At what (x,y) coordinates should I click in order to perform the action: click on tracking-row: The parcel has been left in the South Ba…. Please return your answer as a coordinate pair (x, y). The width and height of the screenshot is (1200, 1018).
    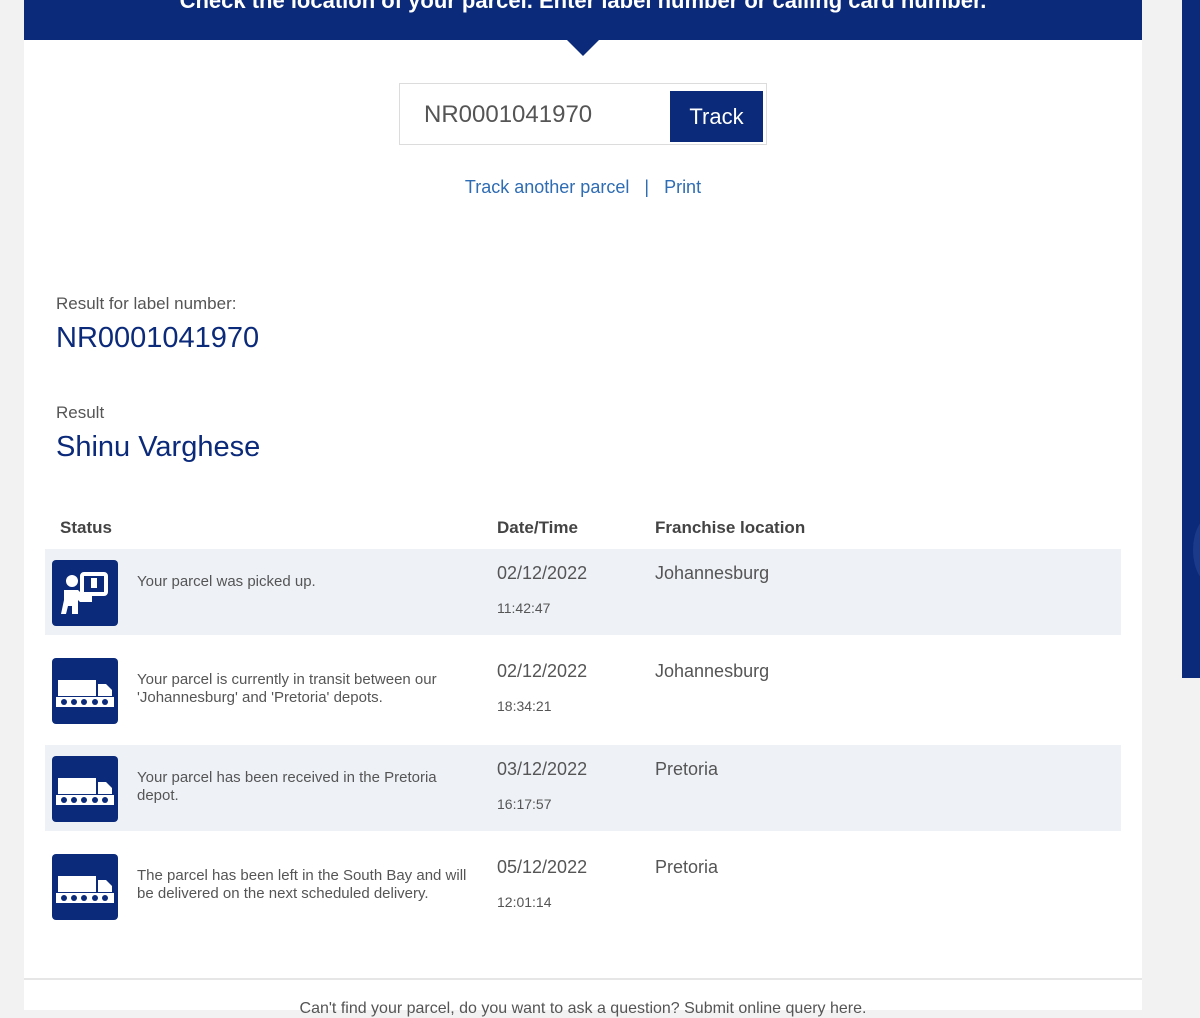
    Looking at the image, I should click on (583, 886).